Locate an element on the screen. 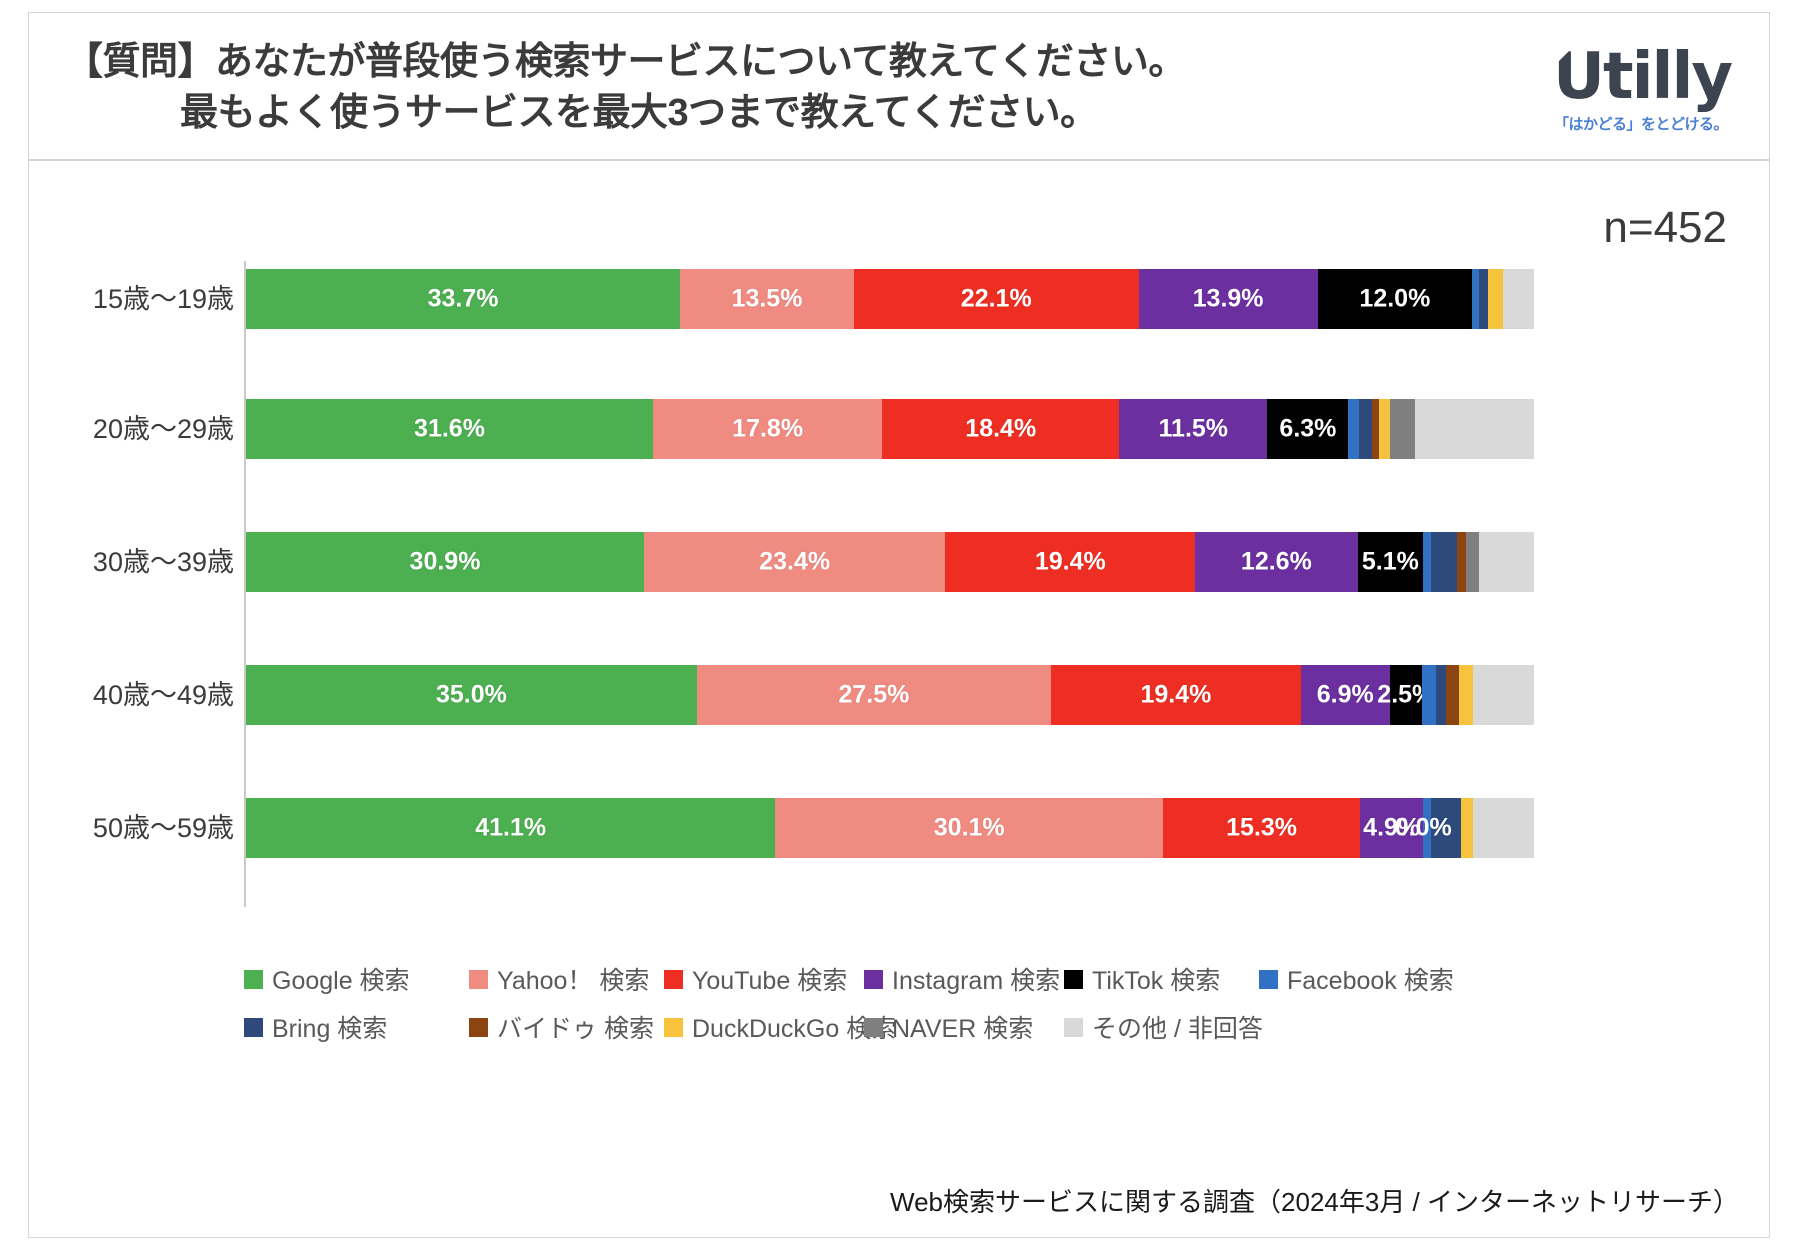  bar-track: 33.7% 13.5% 22.1% 13.9% 12.0% is located at coordinates (890, 299).